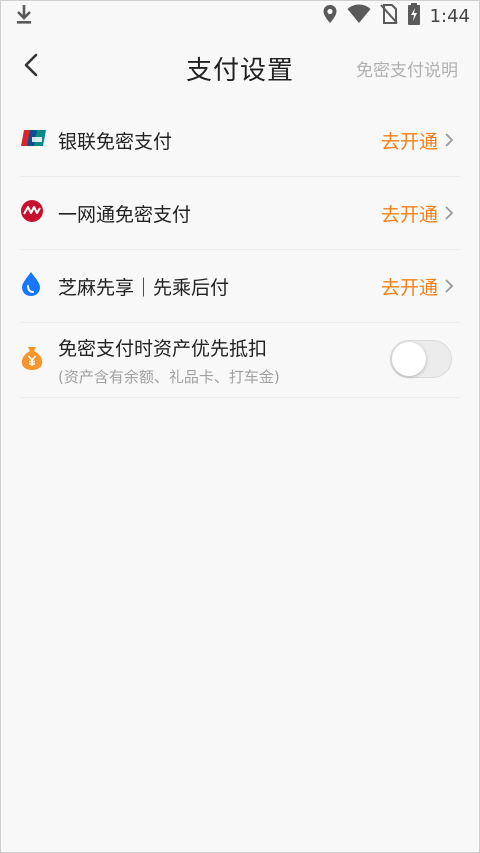 This screenshot has width=480, height=853. Describe the element at coordinates (169, 376) in the screenshot. I see `asset-deduction-subtext: (资产含有余额、礼品卡、打车金)` at that location.